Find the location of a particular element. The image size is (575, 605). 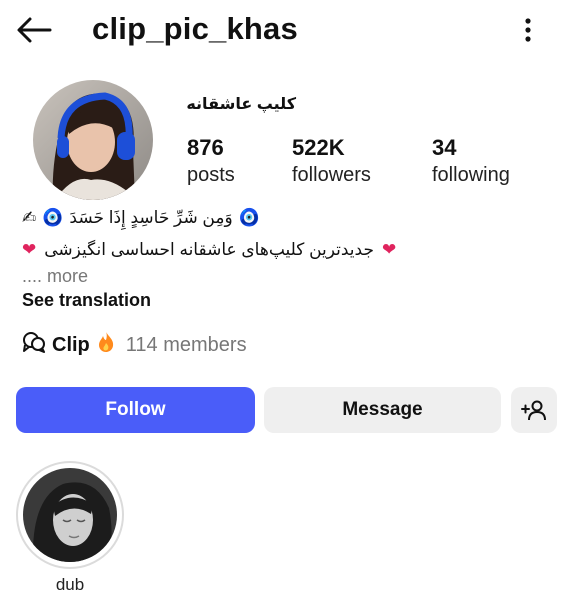

channel-name: Clip is located at coordinates (71, 344).